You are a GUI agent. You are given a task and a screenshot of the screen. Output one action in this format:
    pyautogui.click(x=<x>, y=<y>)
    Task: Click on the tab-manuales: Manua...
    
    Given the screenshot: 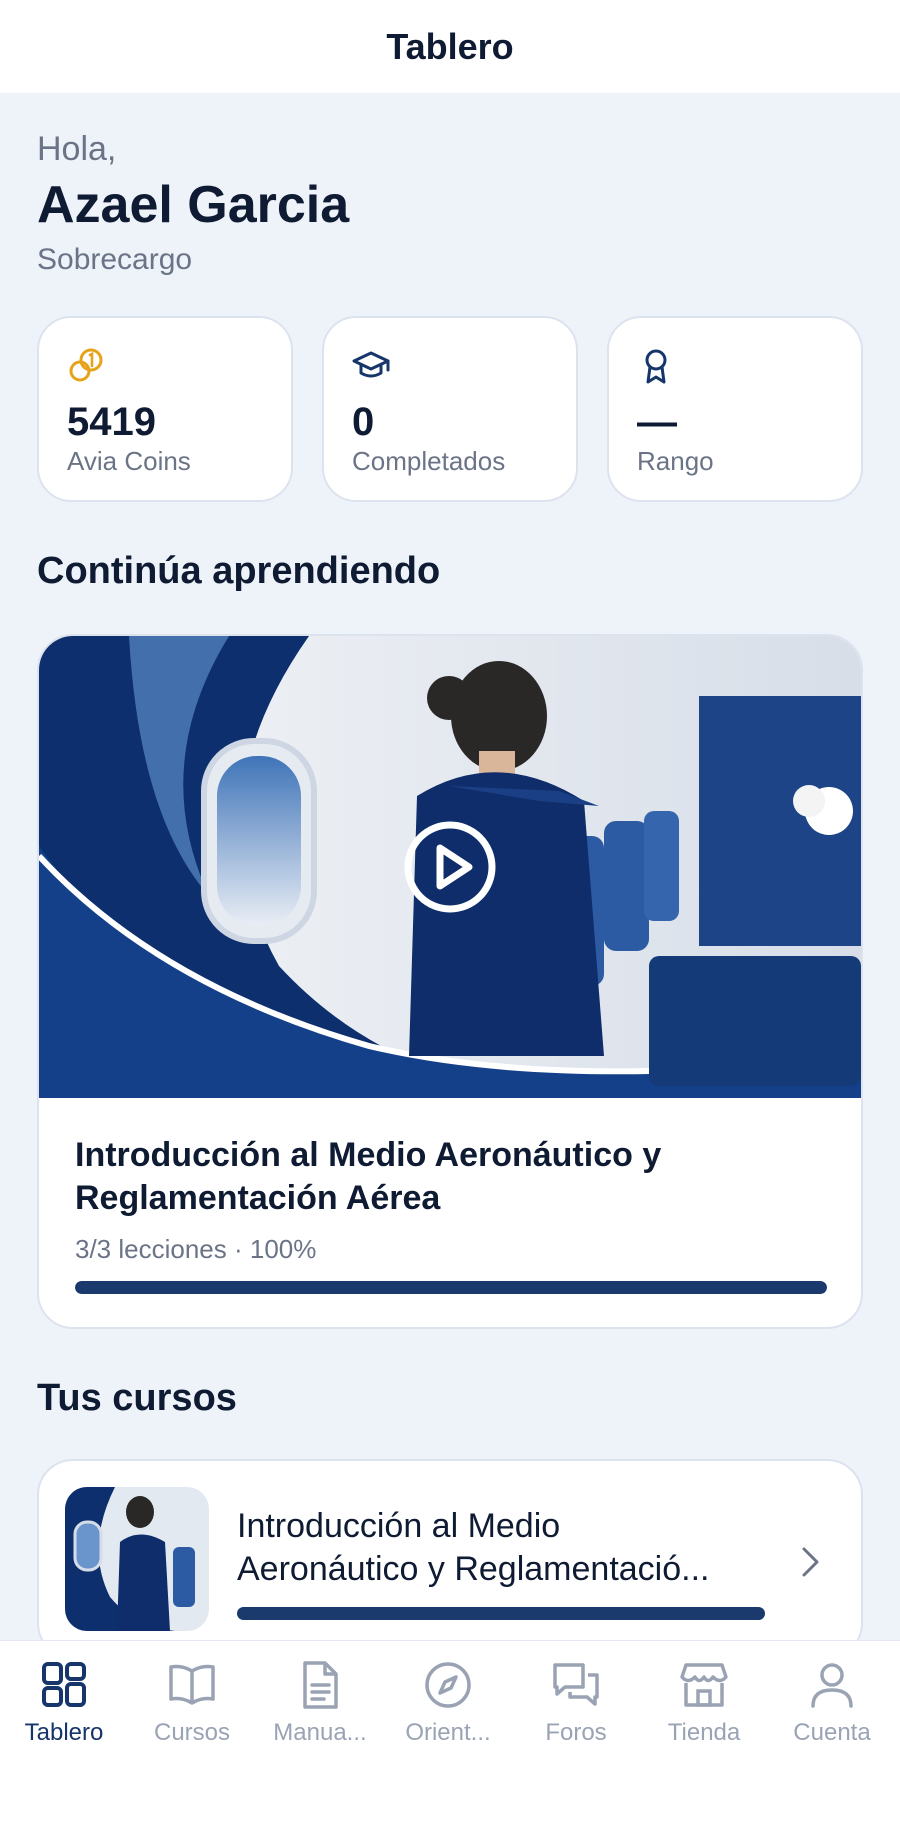 What is the action you would take?
    pyautogui.click(x=320, y=1703)
    